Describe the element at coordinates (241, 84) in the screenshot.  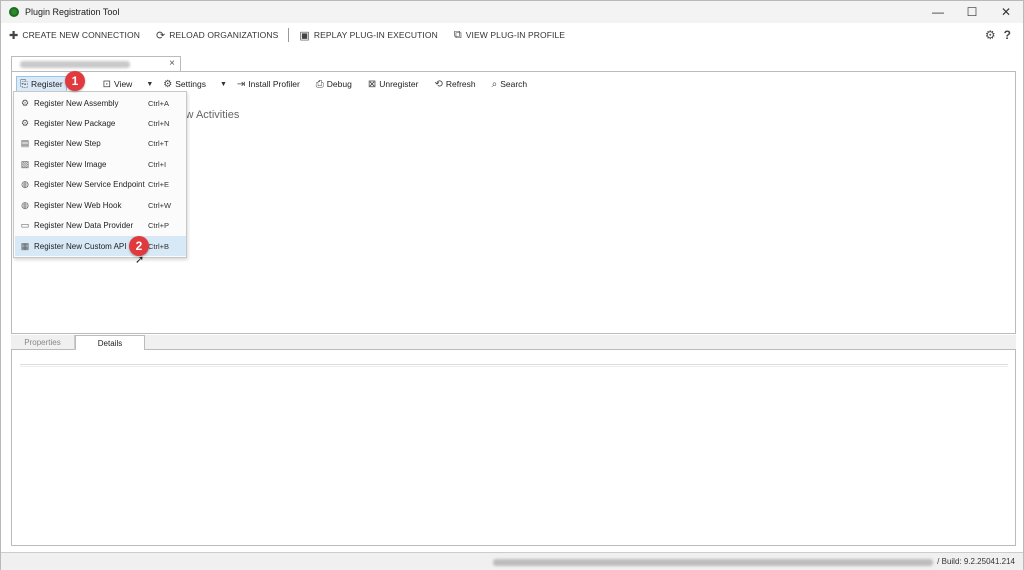
I see `install-profiler-icon: ⇥` at that location.